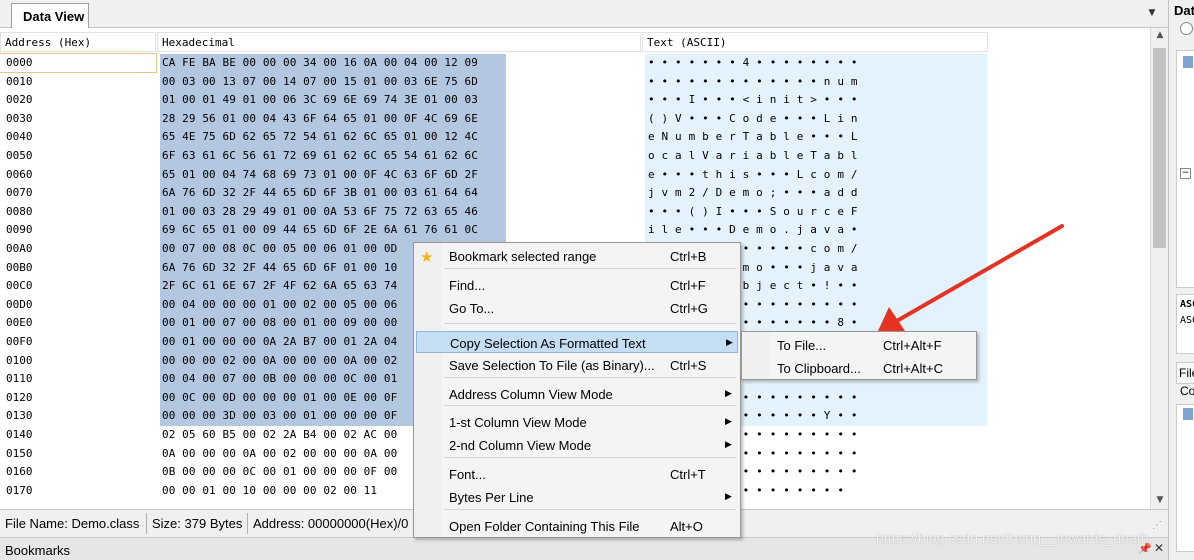  I want to click on vertical-scrollbar: ▲ ▼, so click(1159, 268).